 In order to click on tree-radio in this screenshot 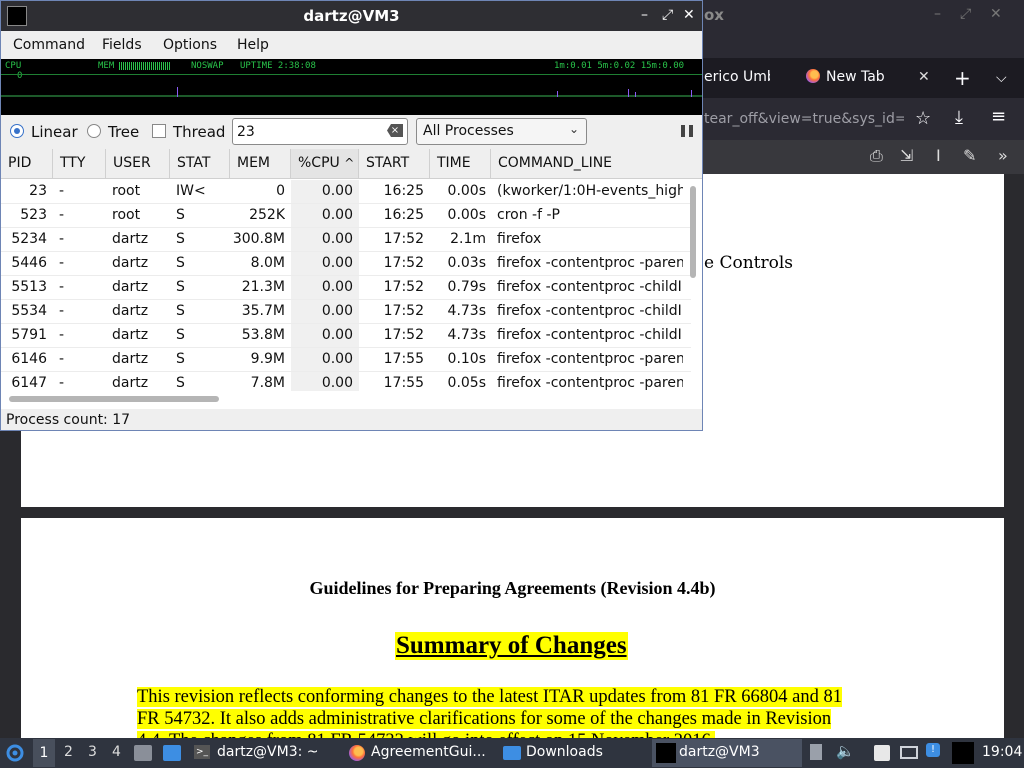, I will do `click(94, 131)`.